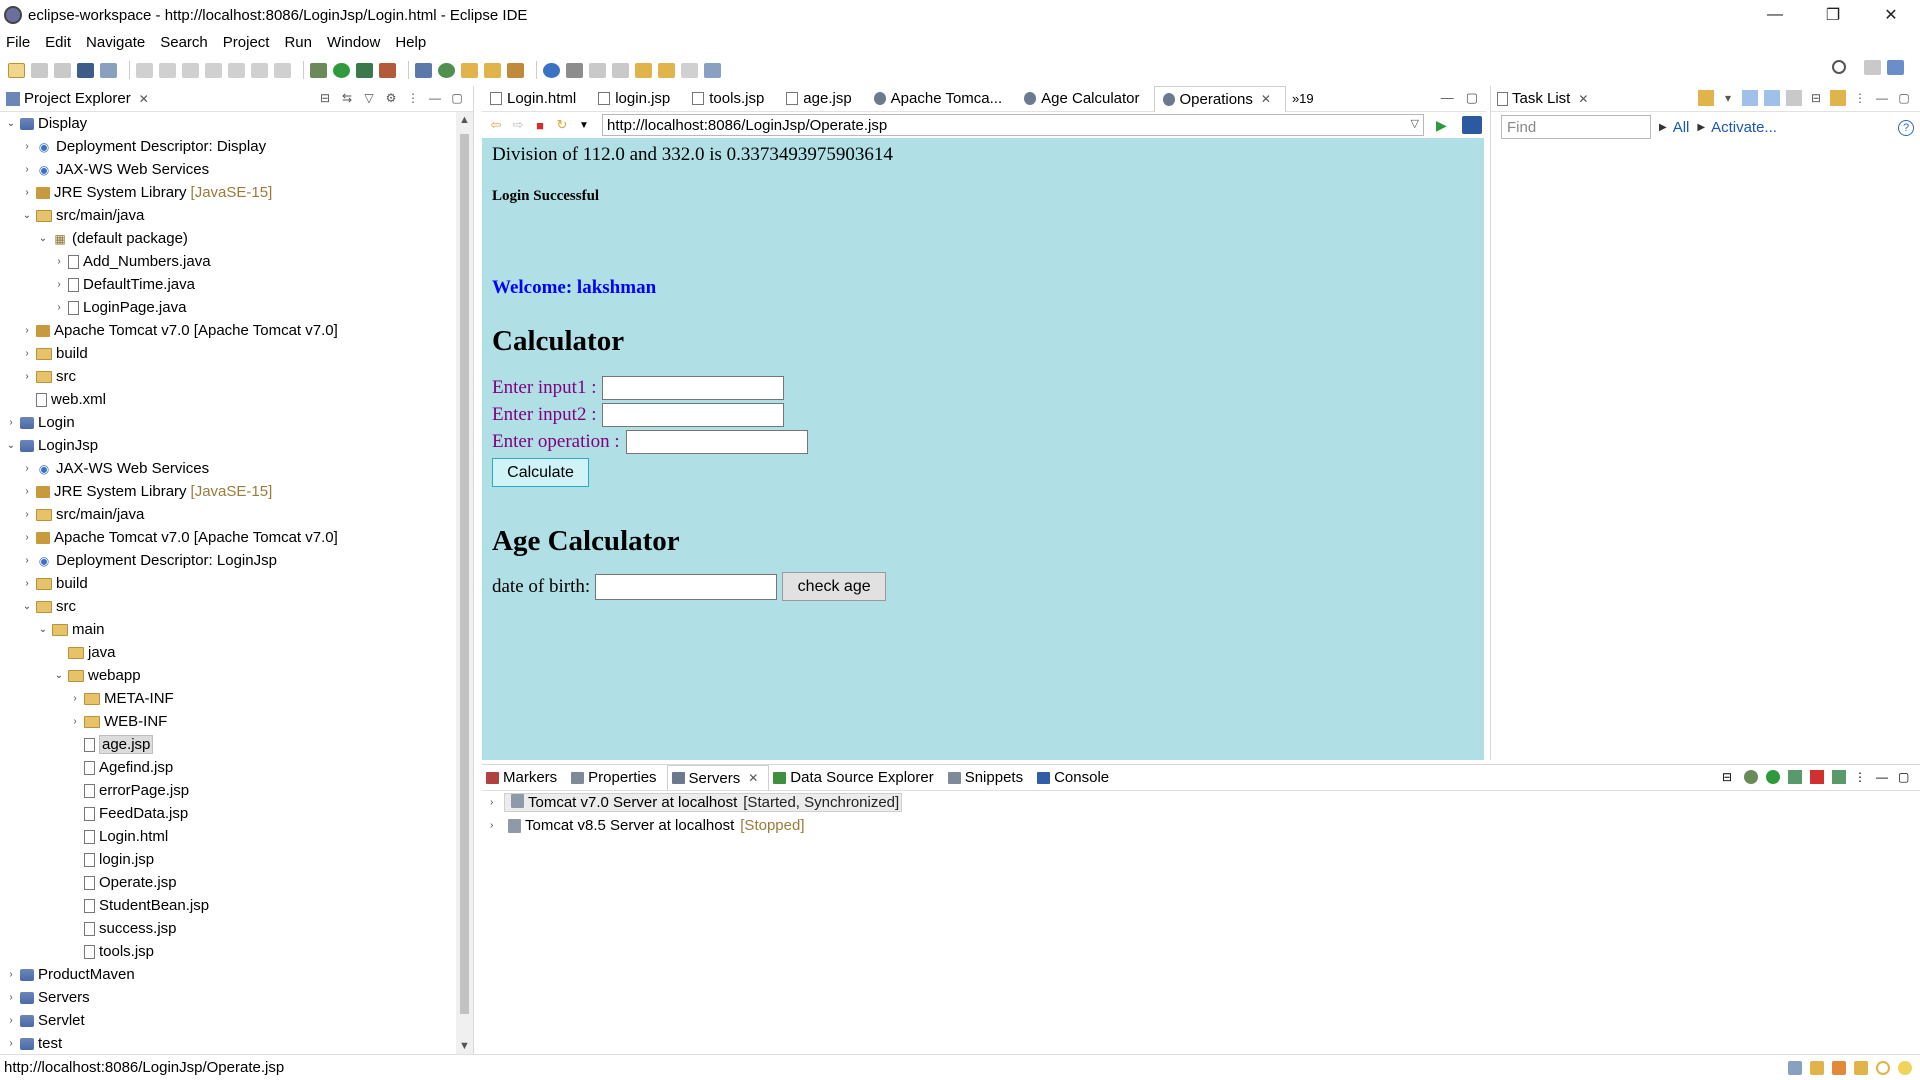 This screenshot has height=1080, width=1920. I want to click on menu-help: Help, so click(410, 42).